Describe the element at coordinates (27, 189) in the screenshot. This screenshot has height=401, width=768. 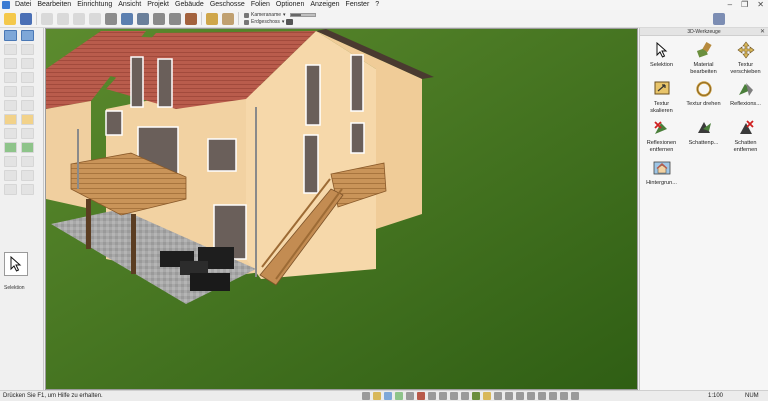
I see `symbol-tool-icon` at that location.